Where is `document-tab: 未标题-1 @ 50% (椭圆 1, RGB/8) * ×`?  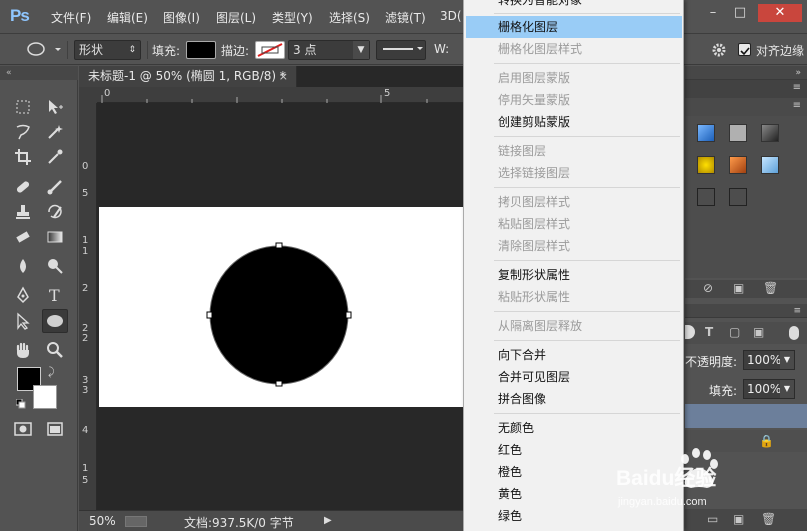
document-tab: 未标题-1 @ 50% (椭圆 1, RGB/8) * × is located at coordinates (188, 76).